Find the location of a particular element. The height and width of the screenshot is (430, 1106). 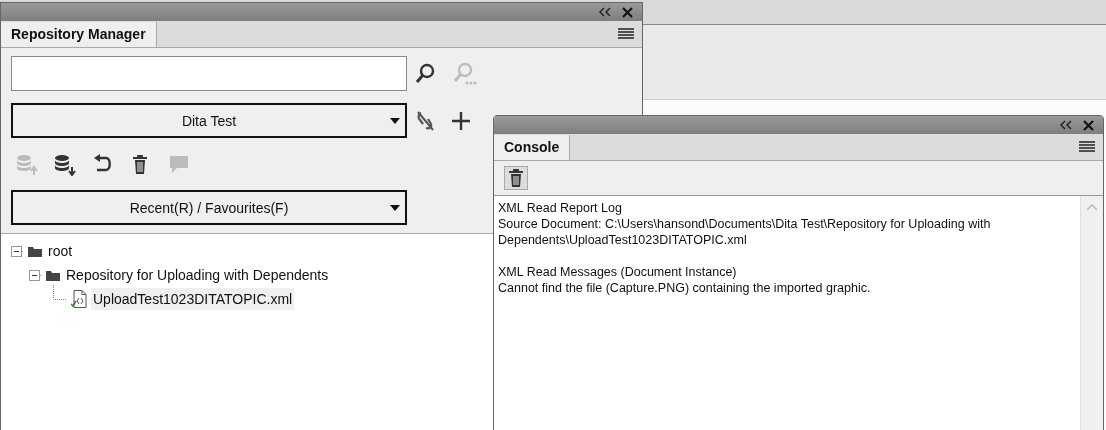

tree-connector-line is located at coordinates (60, 294).